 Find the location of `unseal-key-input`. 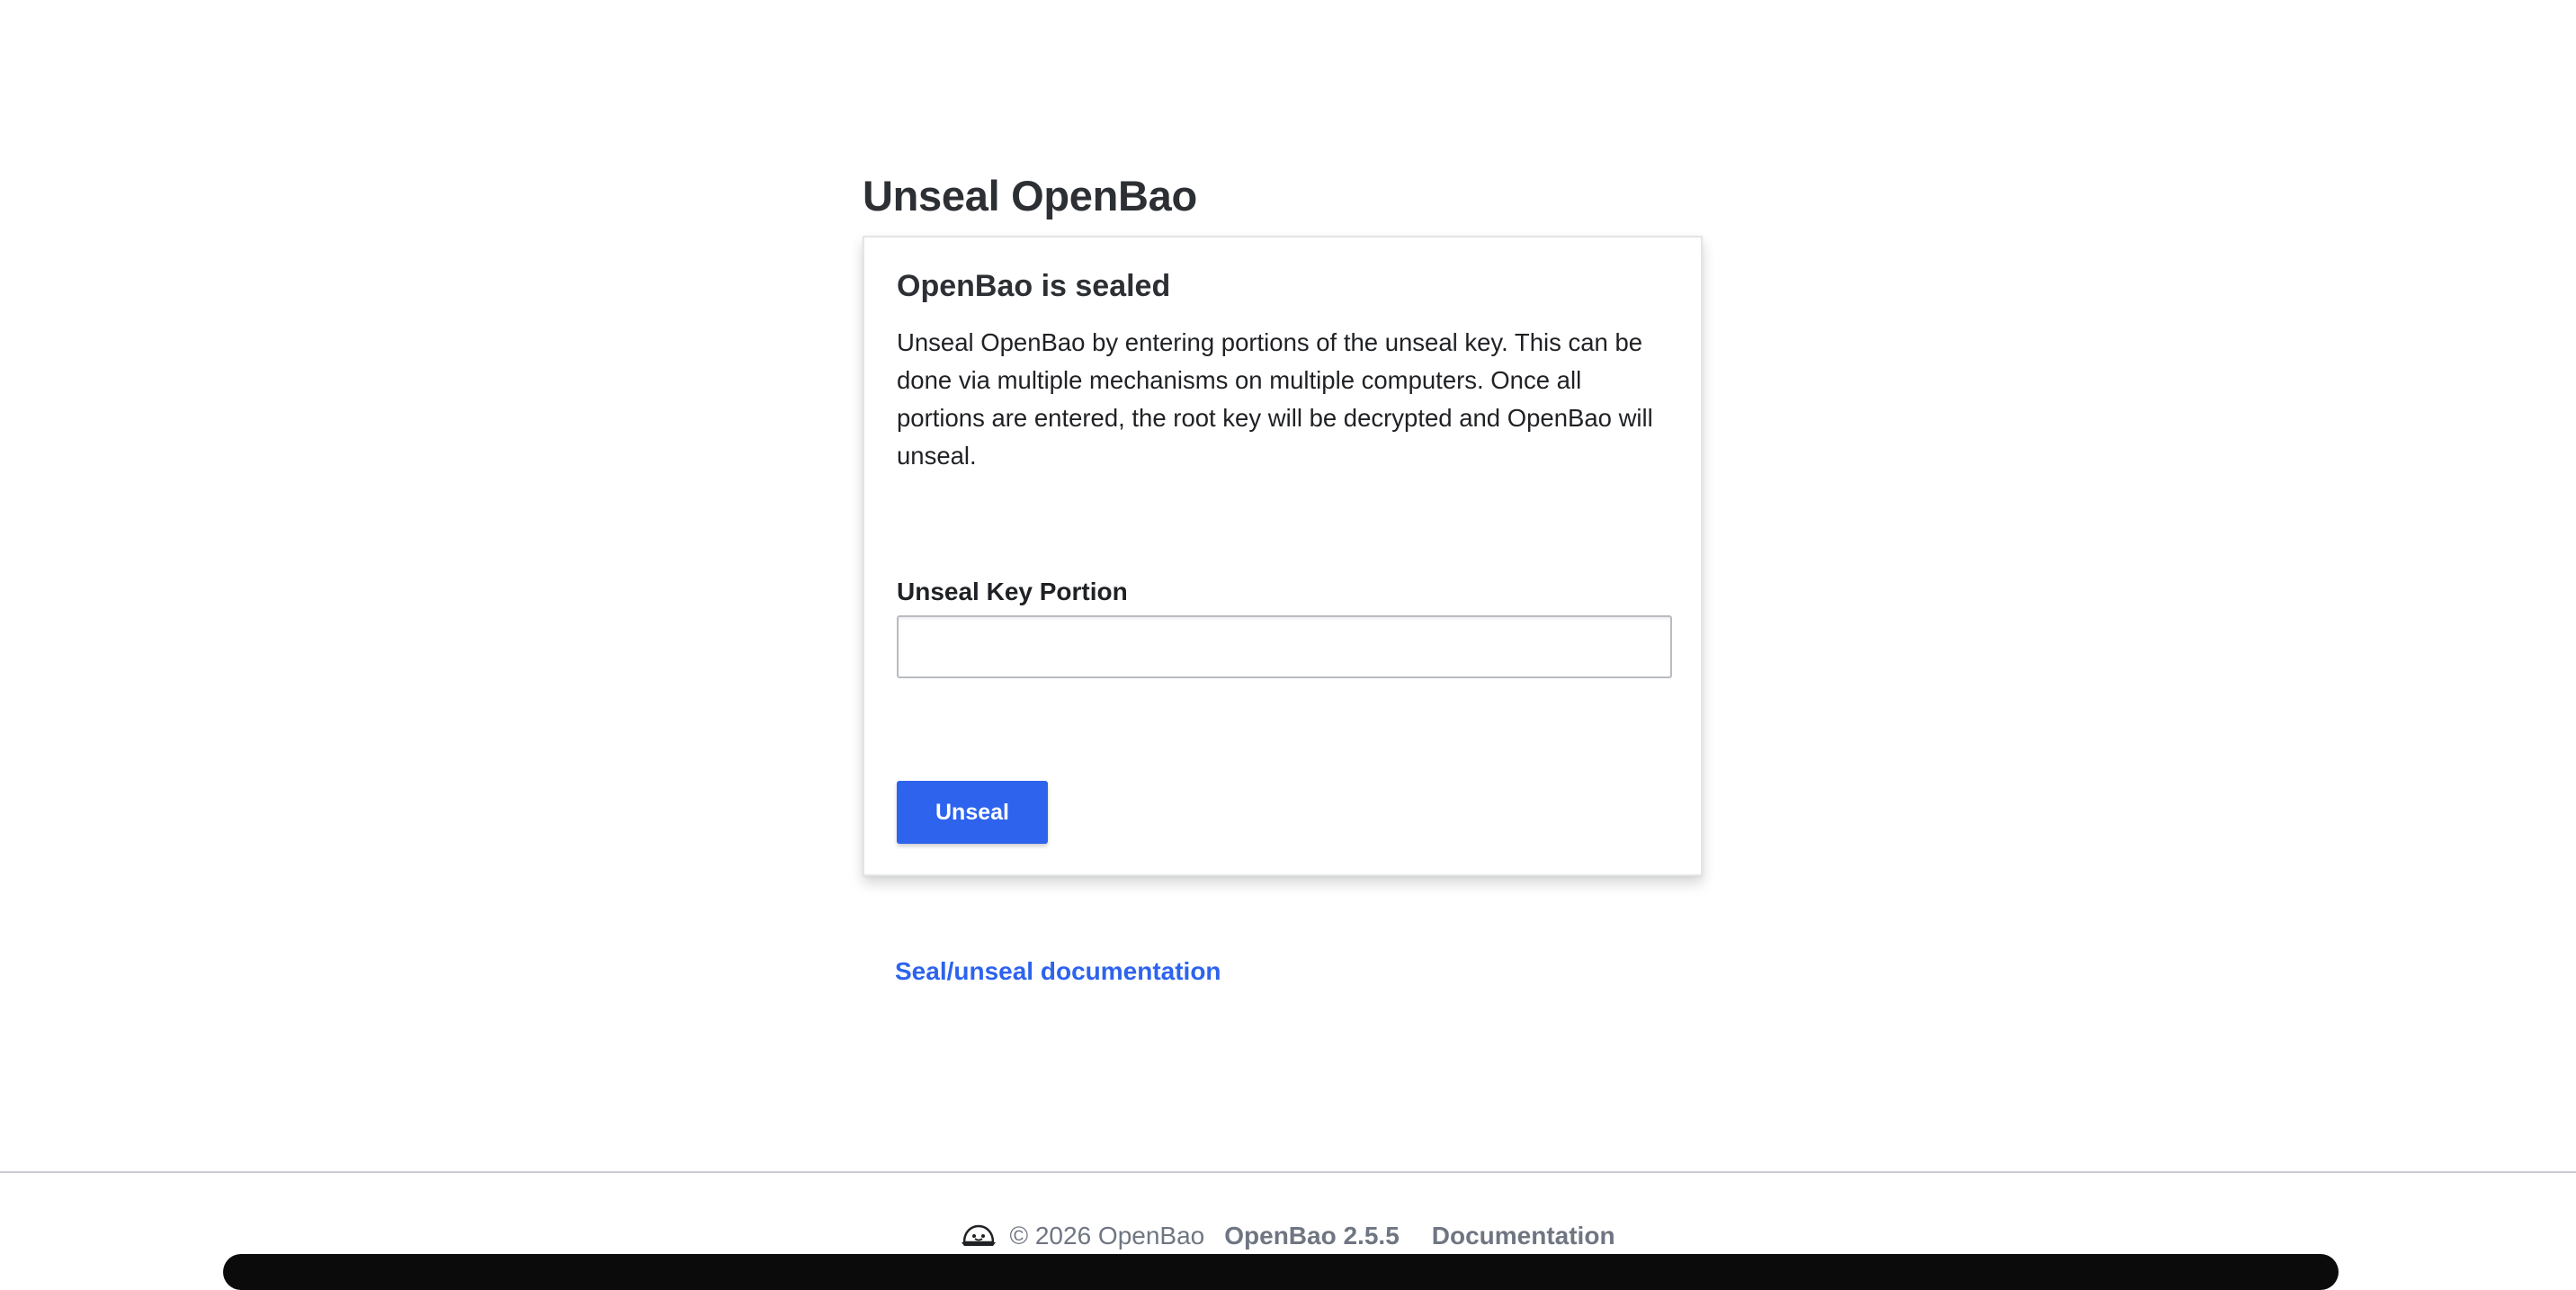

unseal-key-input is located at coordinates (1284, 646).